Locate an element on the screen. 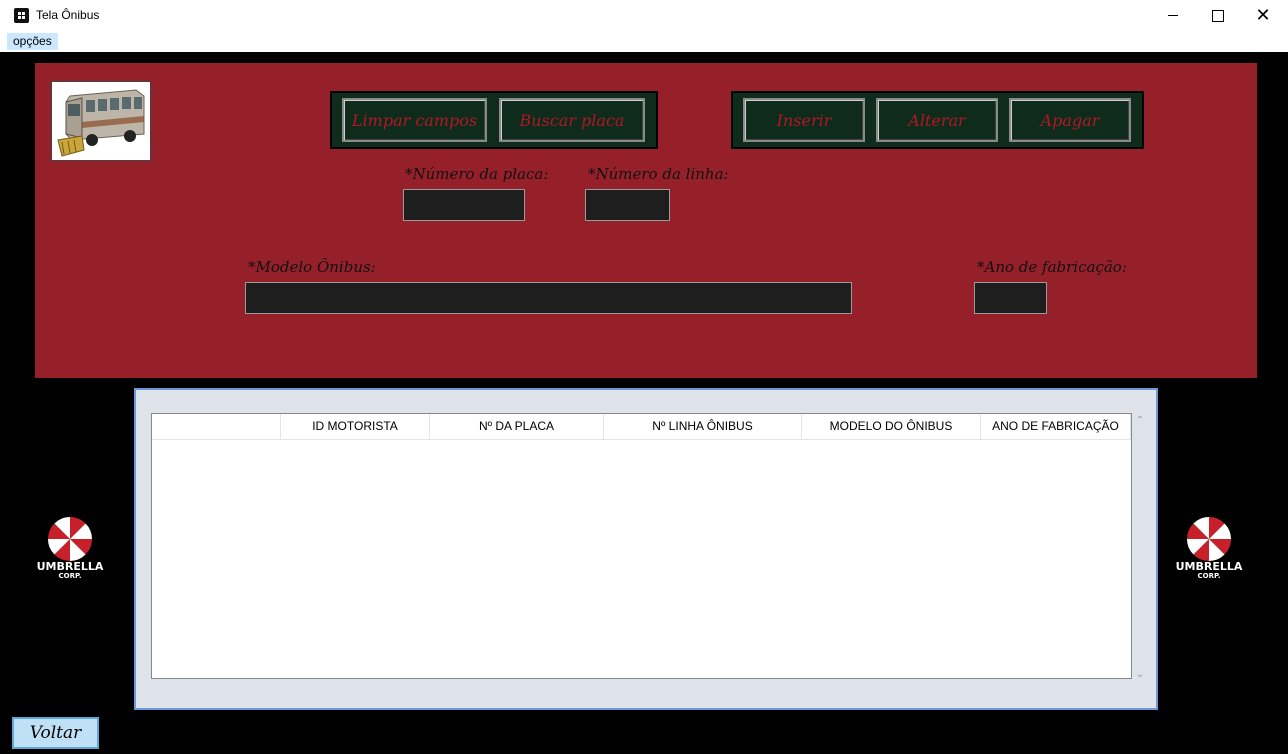 Image resolution: width=1288 pixels, height=754 pixels. line-number-label: *Número da linha: is located at coordinates (658, 174).